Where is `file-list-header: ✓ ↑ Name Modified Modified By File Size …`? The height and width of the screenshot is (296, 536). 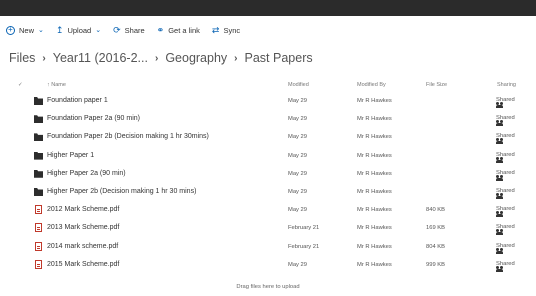
file-list-header: ✓ ↑ Name Modified Modified By File Size … is located at coordinates (268, 85).